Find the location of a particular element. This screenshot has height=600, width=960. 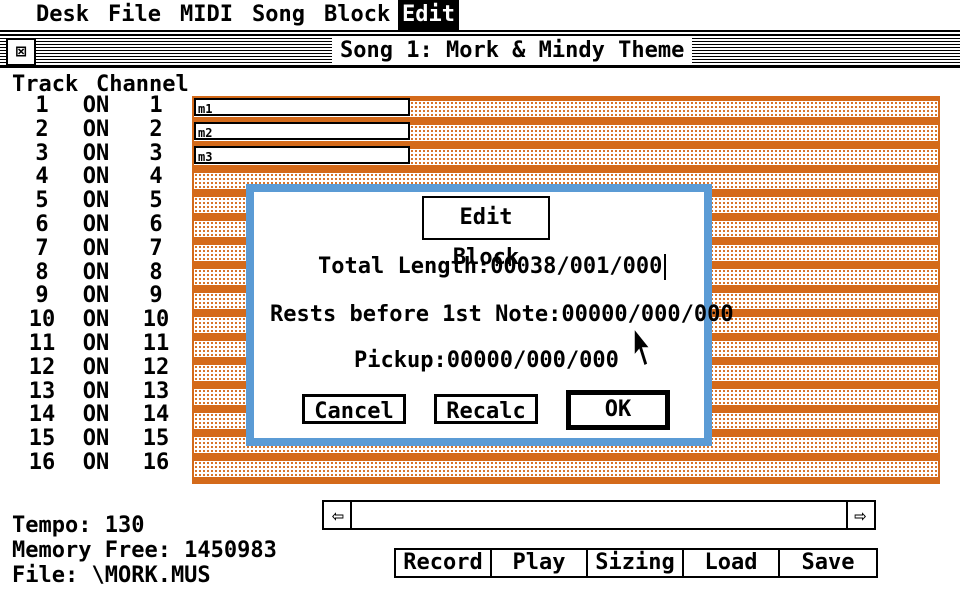

track-row: 7 ON 7 is located at coordinates (95, 248).